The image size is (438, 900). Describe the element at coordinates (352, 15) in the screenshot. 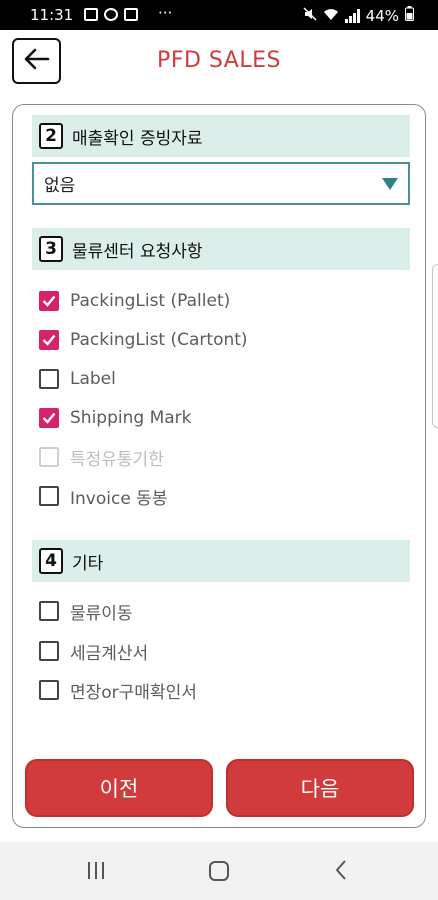

I see `signal-icon` at that location.